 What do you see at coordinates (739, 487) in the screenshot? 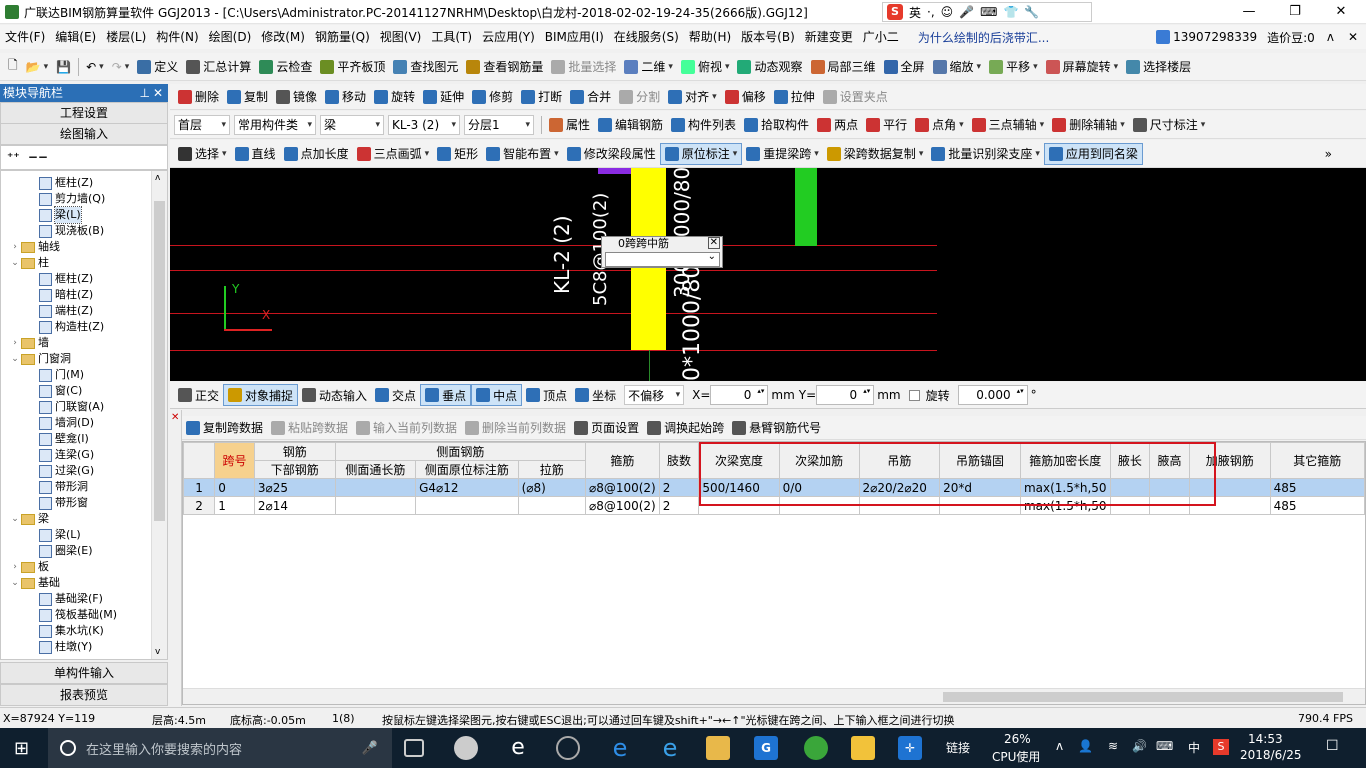
I see `table-cell: 500/1460` at bounding box center [739, 487].